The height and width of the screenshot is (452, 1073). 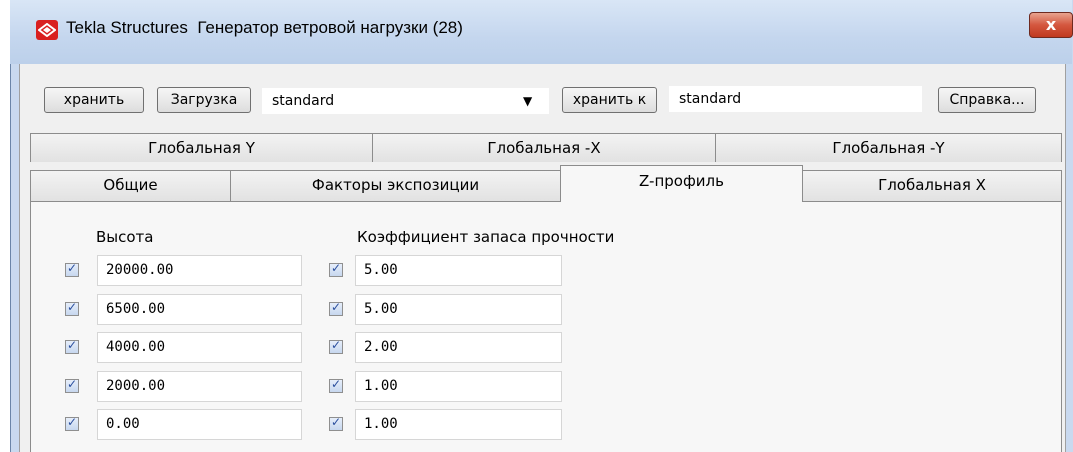 I want to click on dialog-title: Генератор ветровой нагрузки (28), so click(x=330, y=27).